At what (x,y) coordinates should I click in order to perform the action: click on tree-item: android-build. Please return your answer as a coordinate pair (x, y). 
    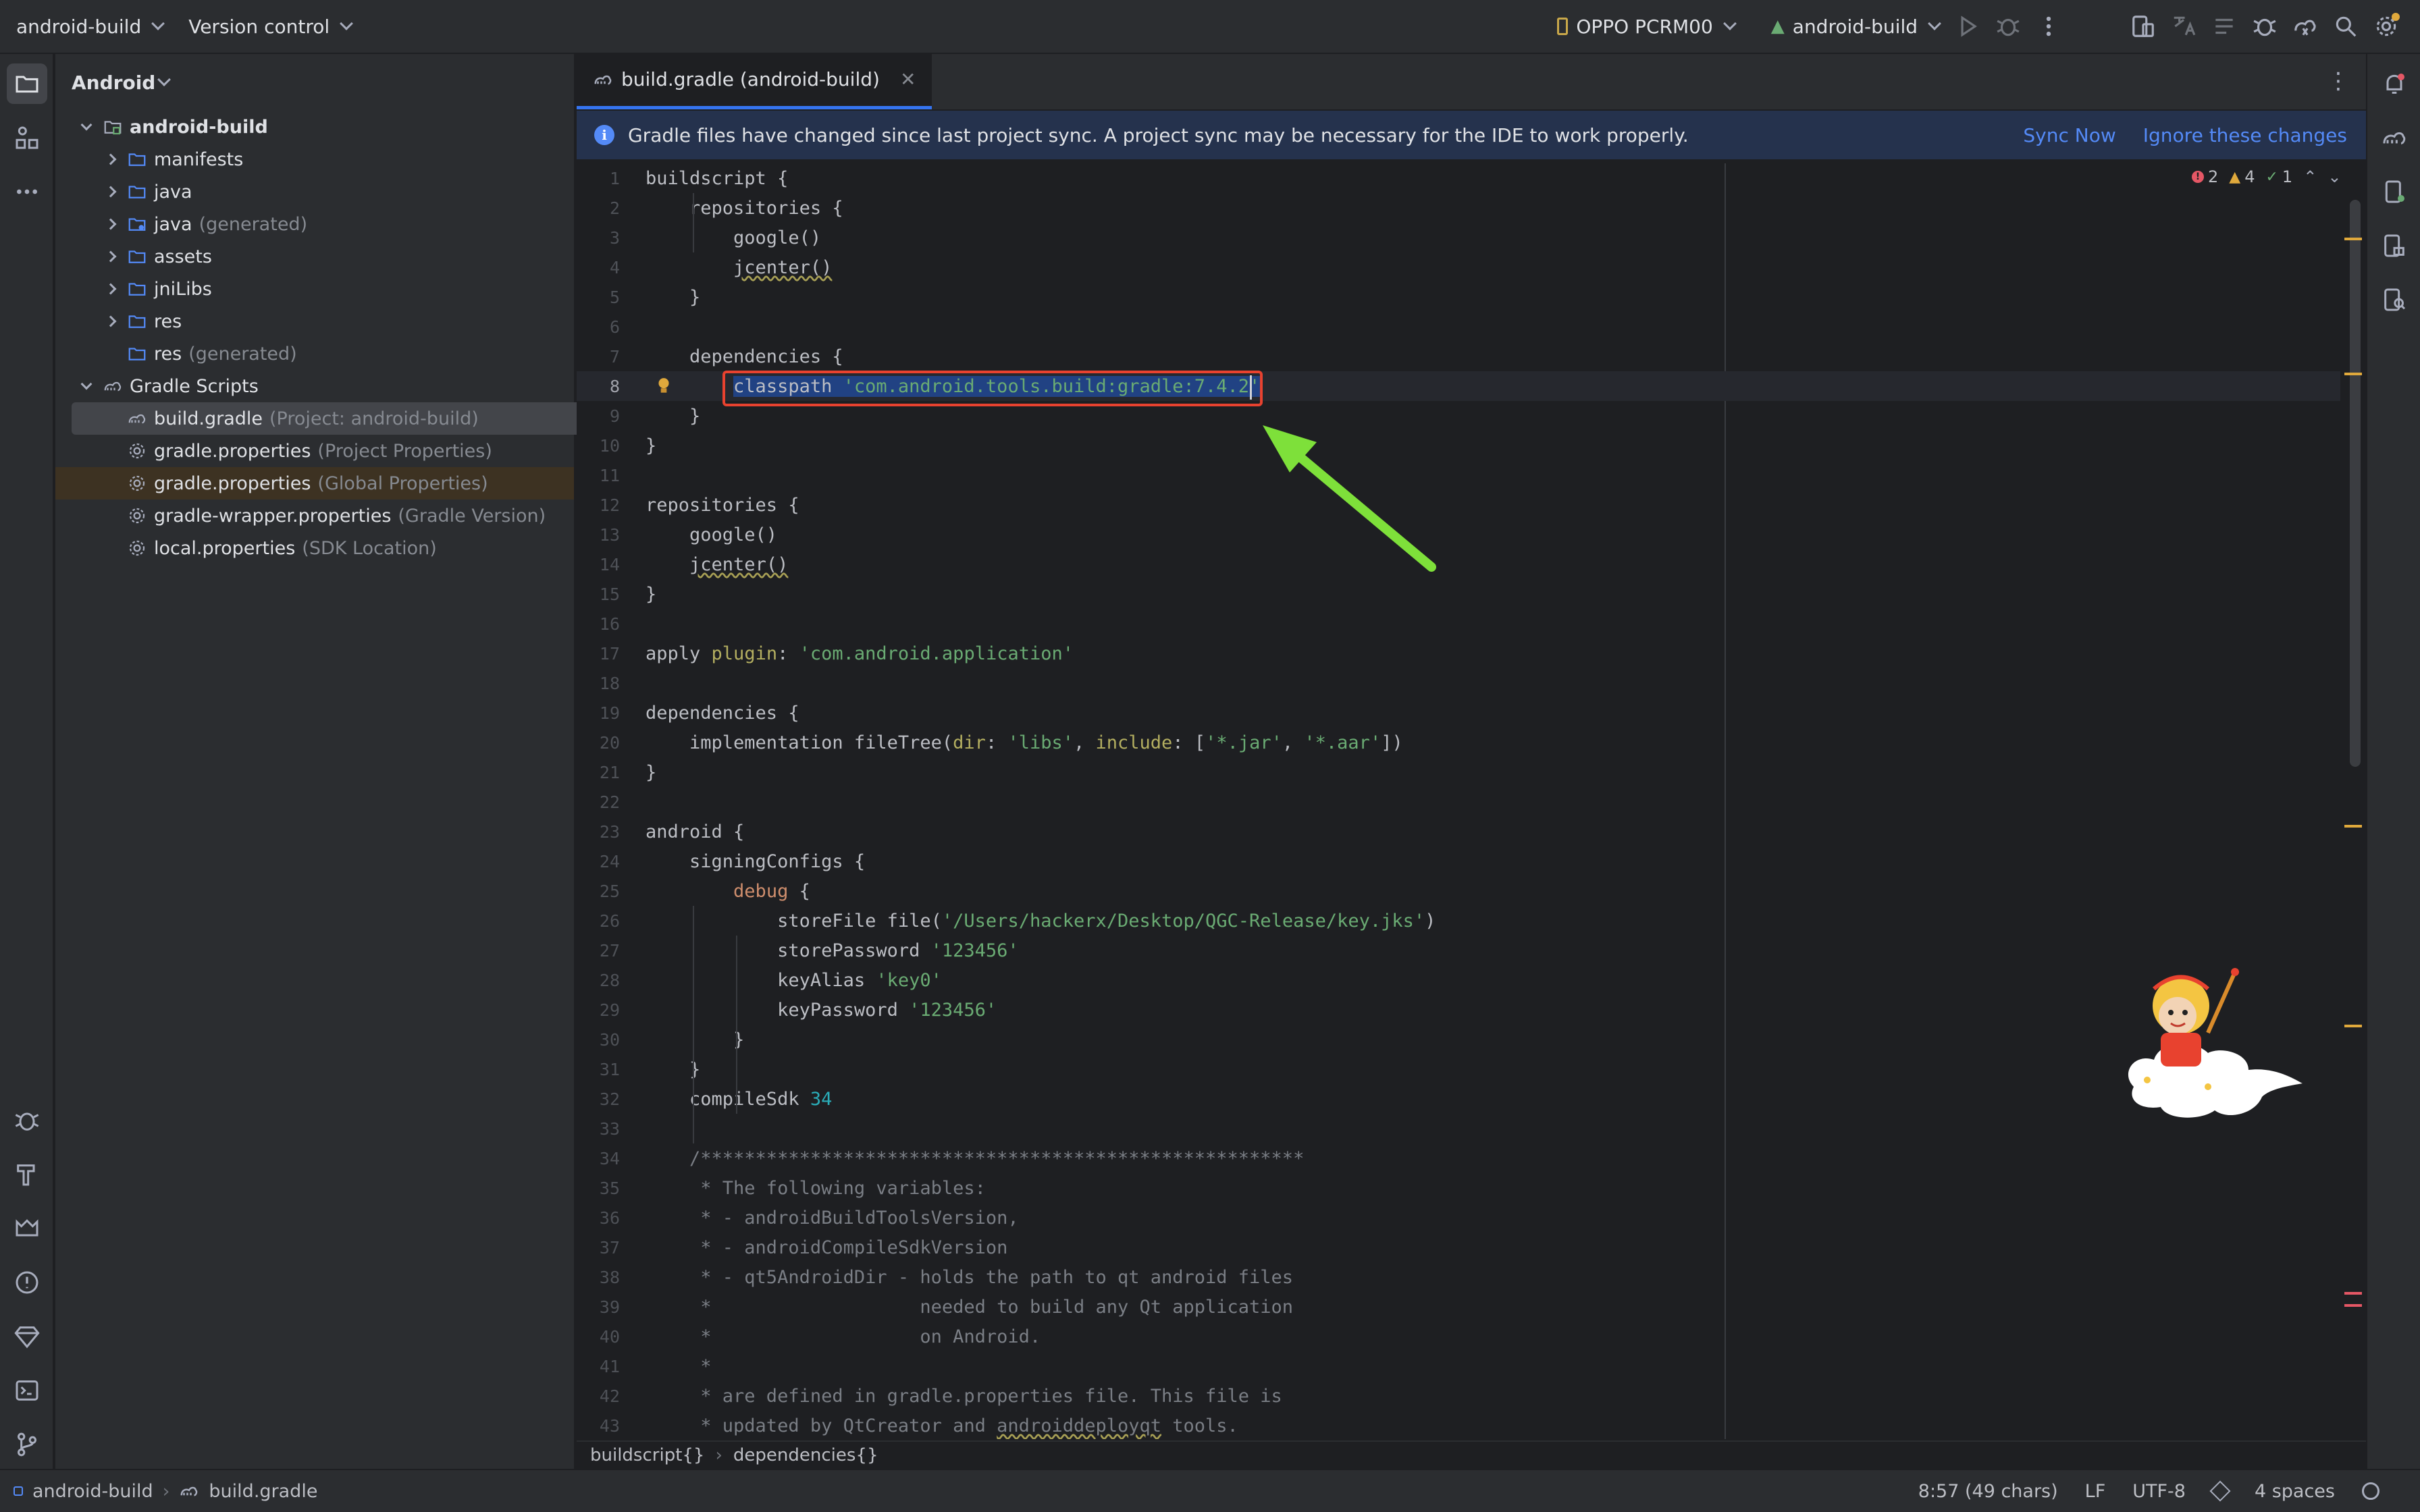
    Looking at the image, I should click on (344, 127).